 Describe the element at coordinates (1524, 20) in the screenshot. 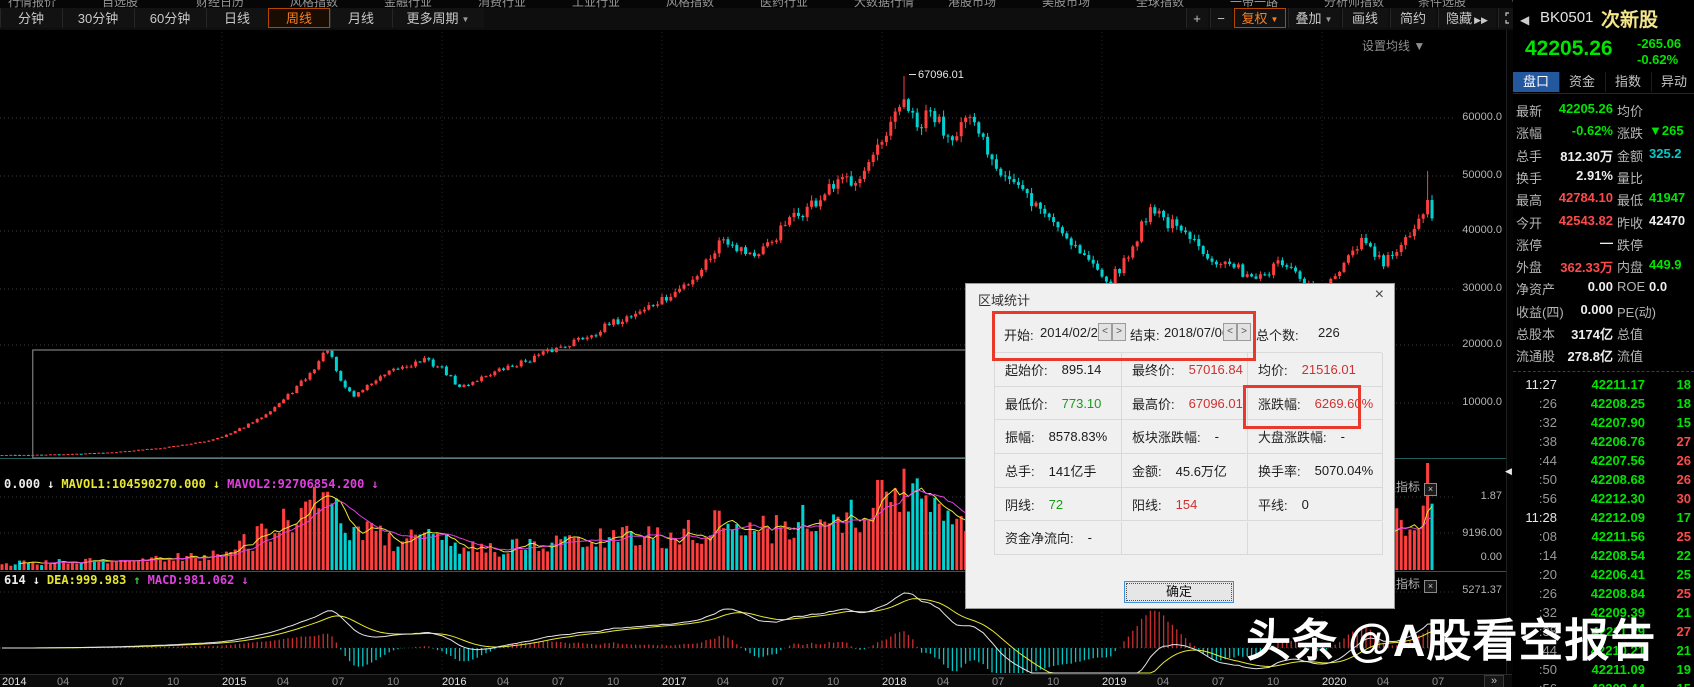

I see `back-arrow-icon: ◀` at that location.